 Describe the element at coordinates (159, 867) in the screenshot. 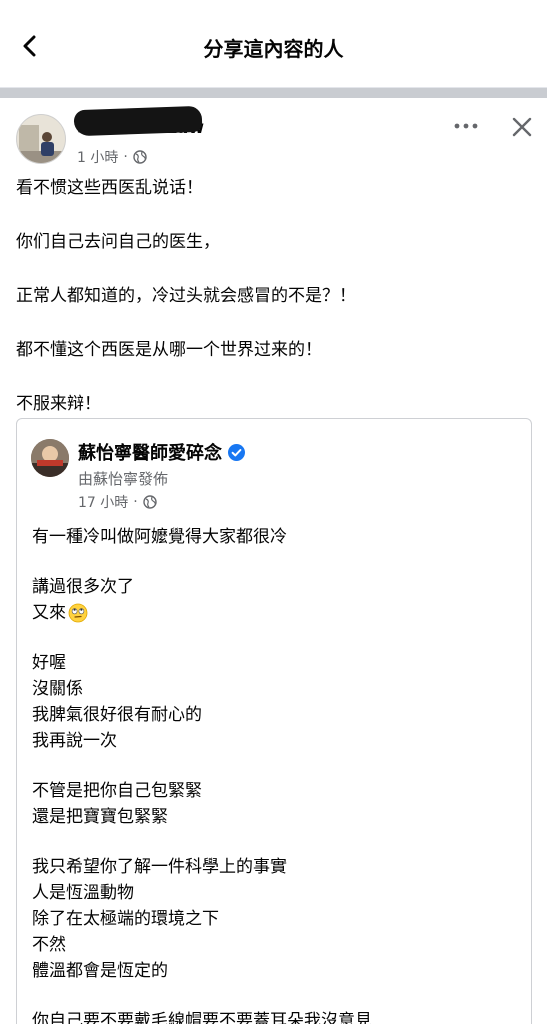

I see `shared-post-line-text: 我只希望你了解一件科學上的事實` at that location.